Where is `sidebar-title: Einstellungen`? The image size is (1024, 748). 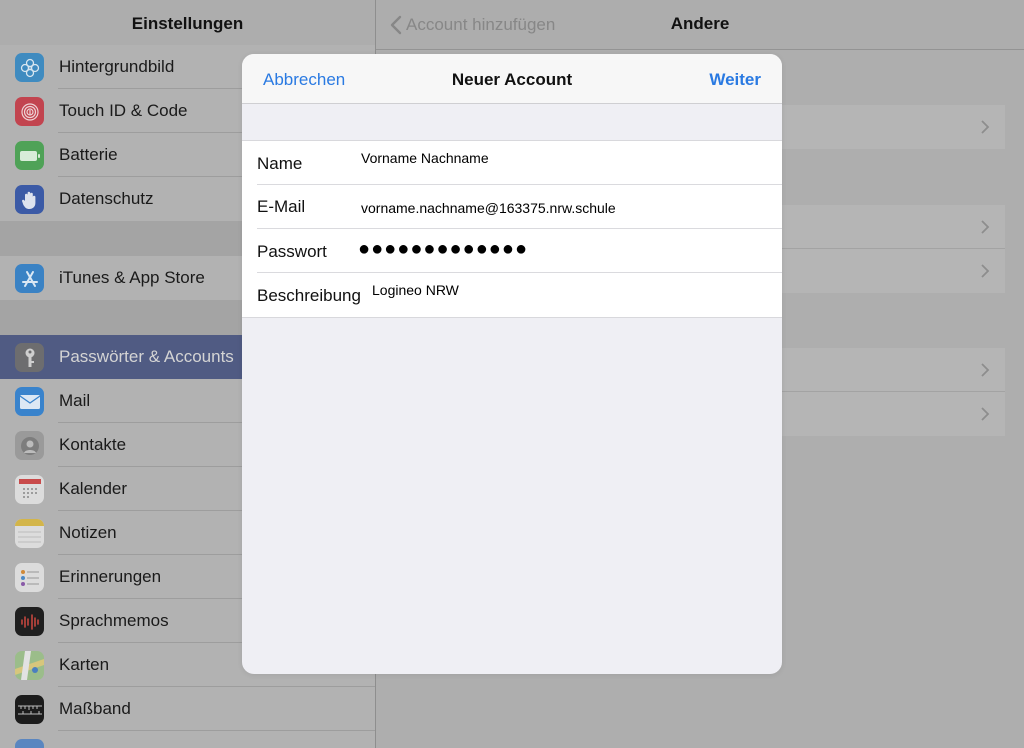
sidebar-title: Einstellungen is located at coordinates (187, 23).